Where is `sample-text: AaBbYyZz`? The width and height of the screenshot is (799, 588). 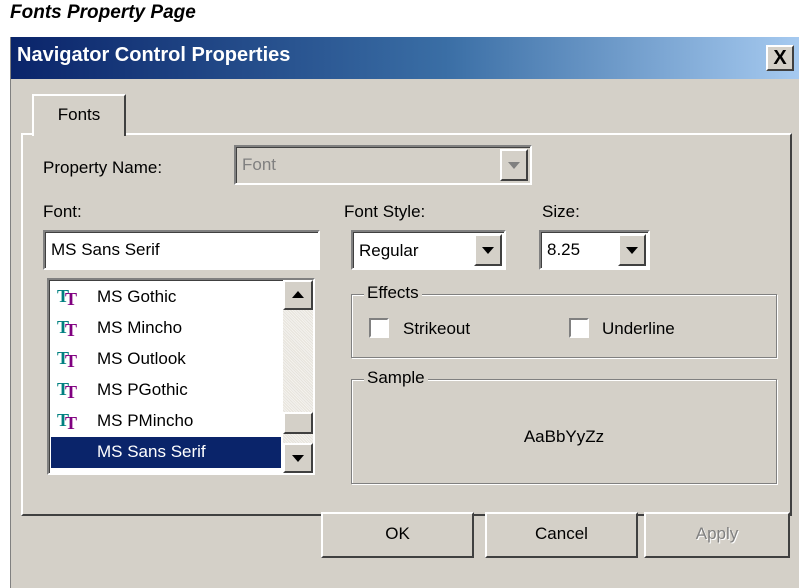 sample-text: AaBbYyZz is located at coordinates (564, 436).